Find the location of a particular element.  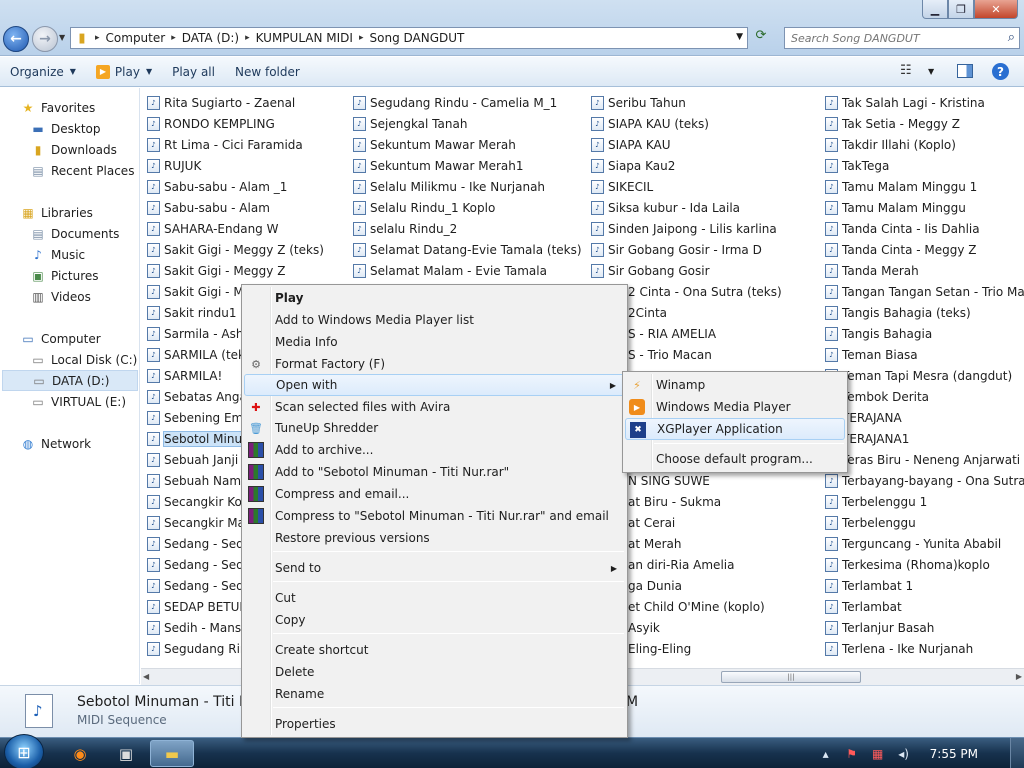

action-center-flag-icon: ⚑ is located at coordinates (852, 754).